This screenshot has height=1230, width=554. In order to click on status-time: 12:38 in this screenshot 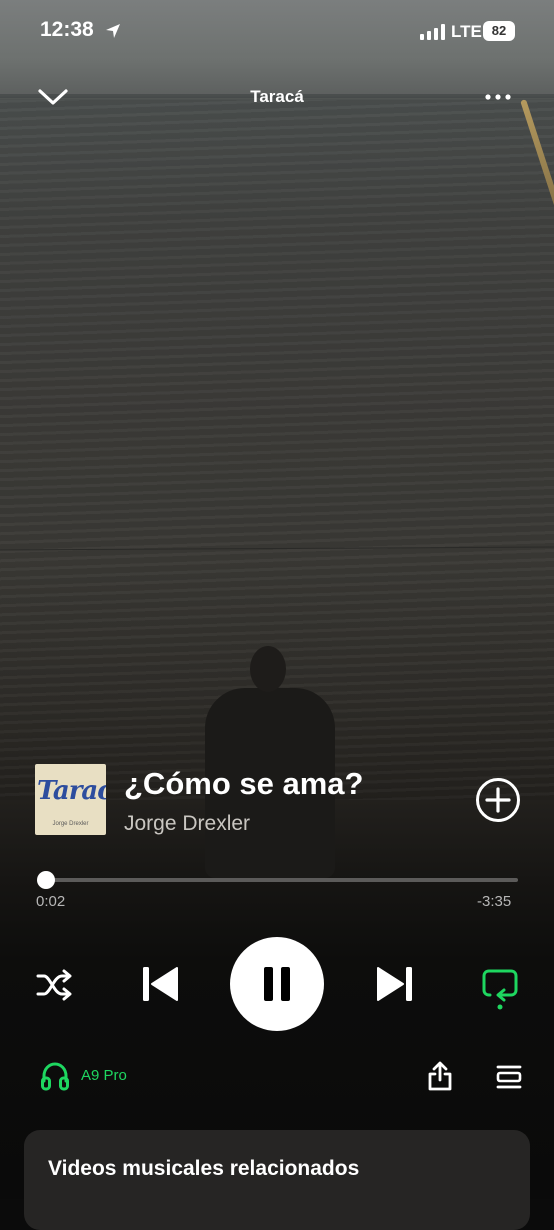, I will do `click(67, 29)`.